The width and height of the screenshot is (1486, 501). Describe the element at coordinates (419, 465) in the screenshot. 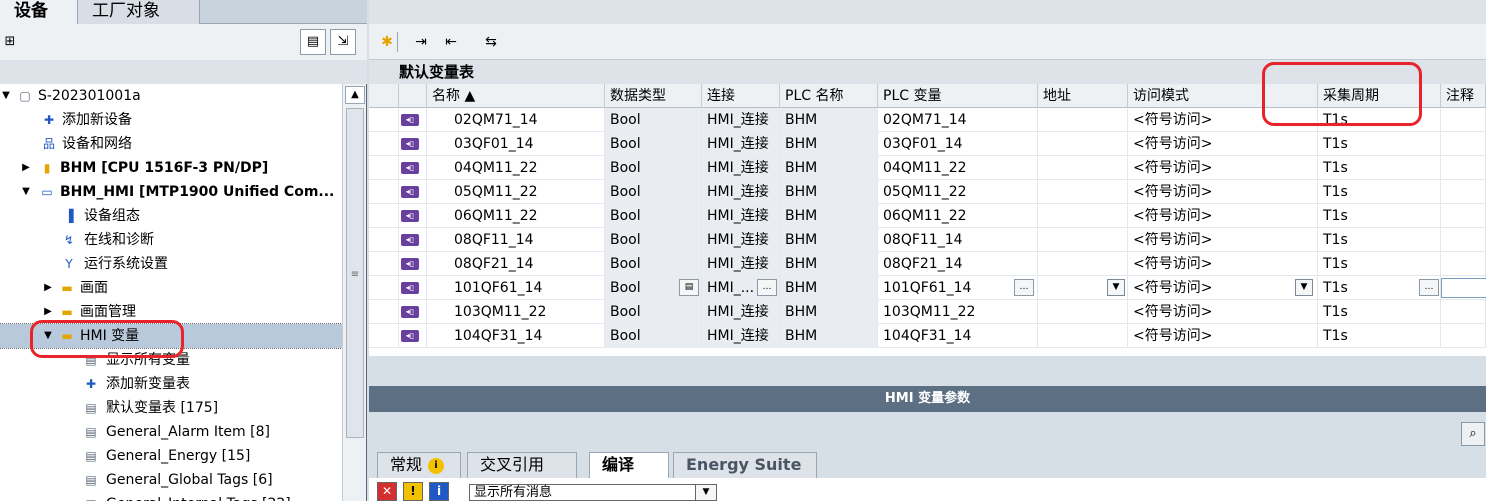

I see `tab-general: 常规 i` at that location.